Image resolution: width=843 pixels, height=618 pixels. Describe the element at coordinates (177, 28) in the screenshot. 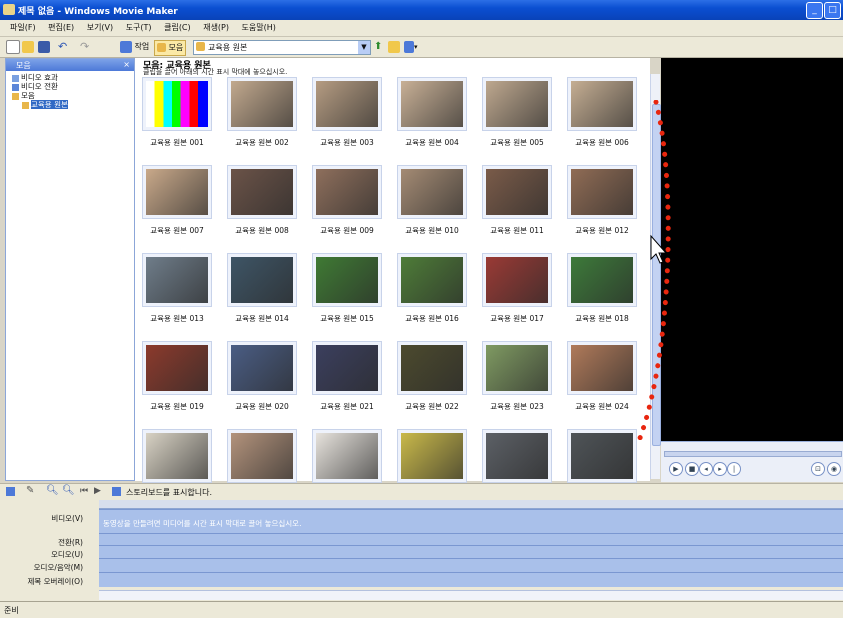

I see `menu-clip: 클립(C)` at that location.